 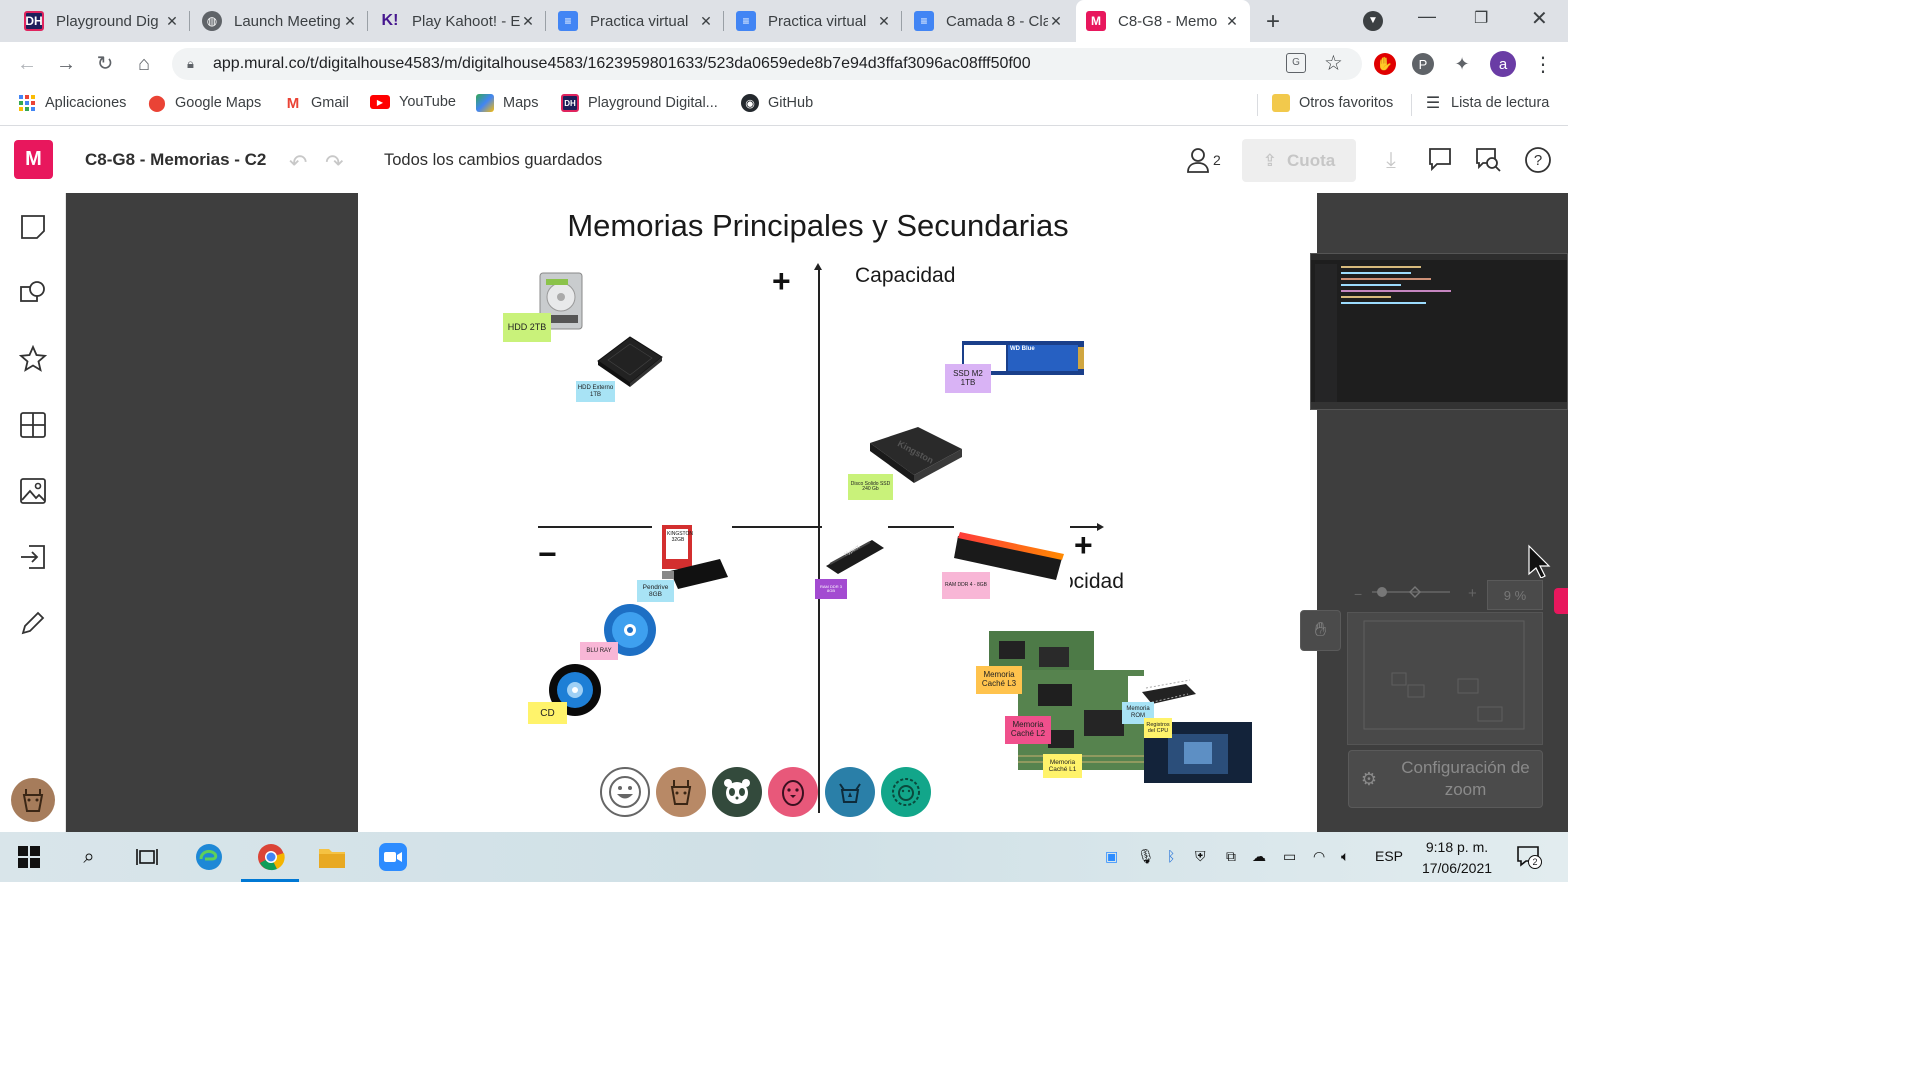 I want to click on hand-tool-icon: ✋︎, so click(x=1320, y=630).